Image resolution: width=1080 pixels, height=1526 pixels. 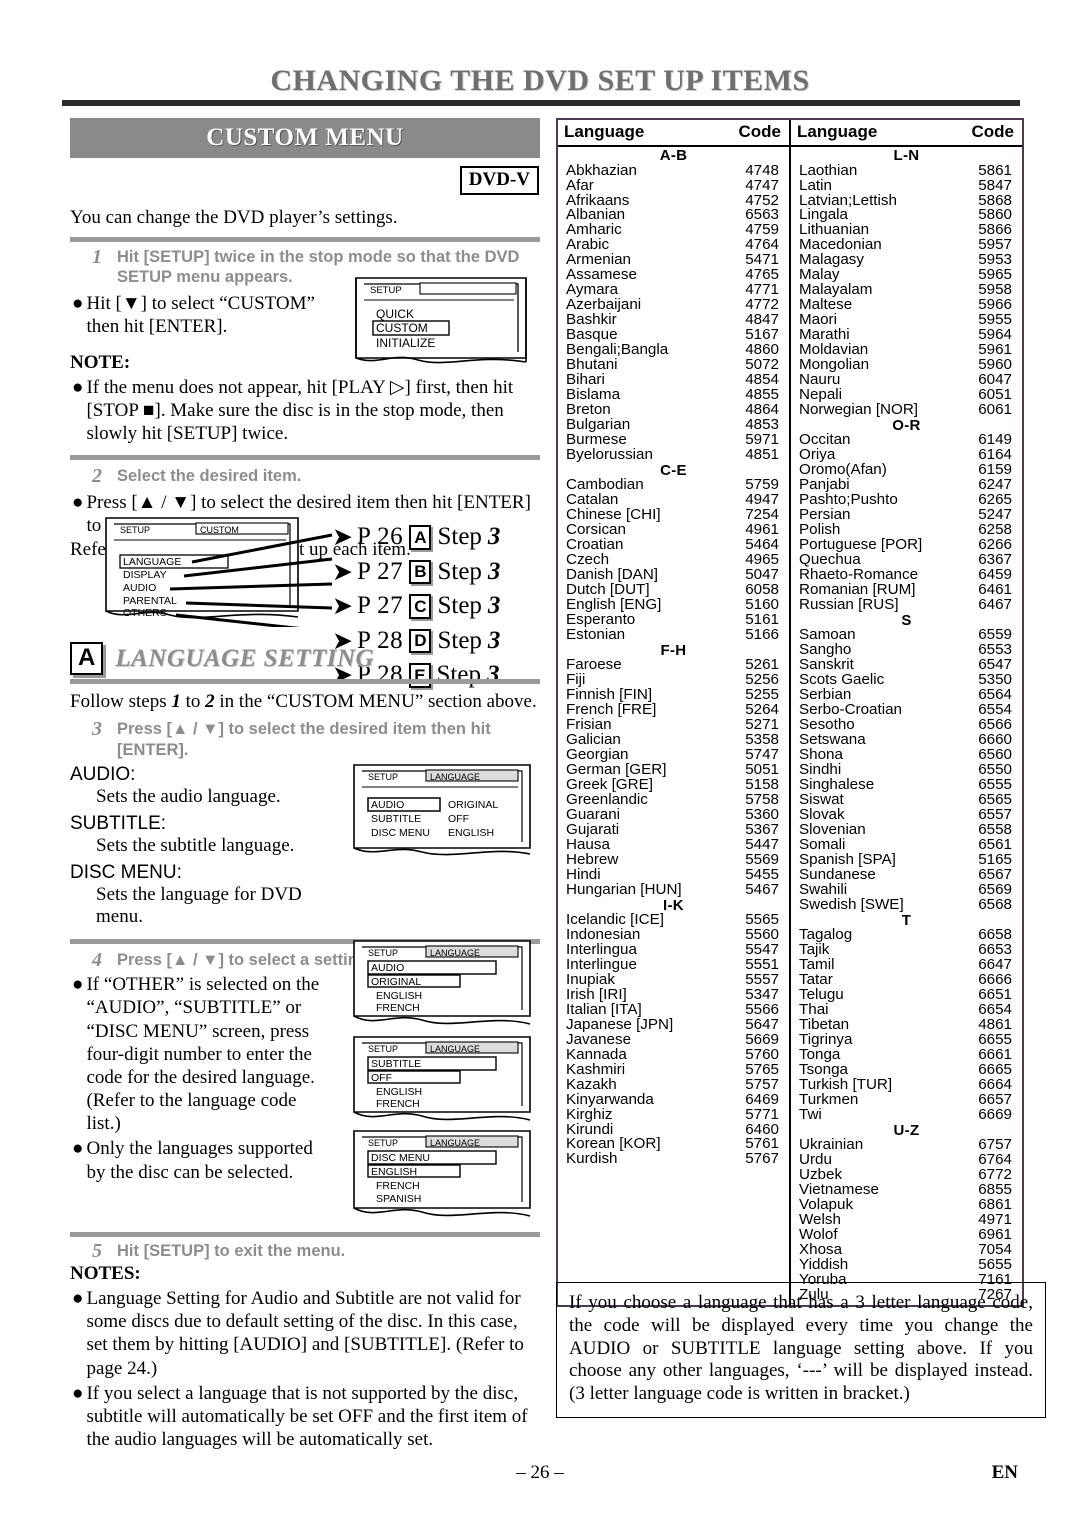 I want to click on page-ref-page: P 27, so click(x=380, y=606).